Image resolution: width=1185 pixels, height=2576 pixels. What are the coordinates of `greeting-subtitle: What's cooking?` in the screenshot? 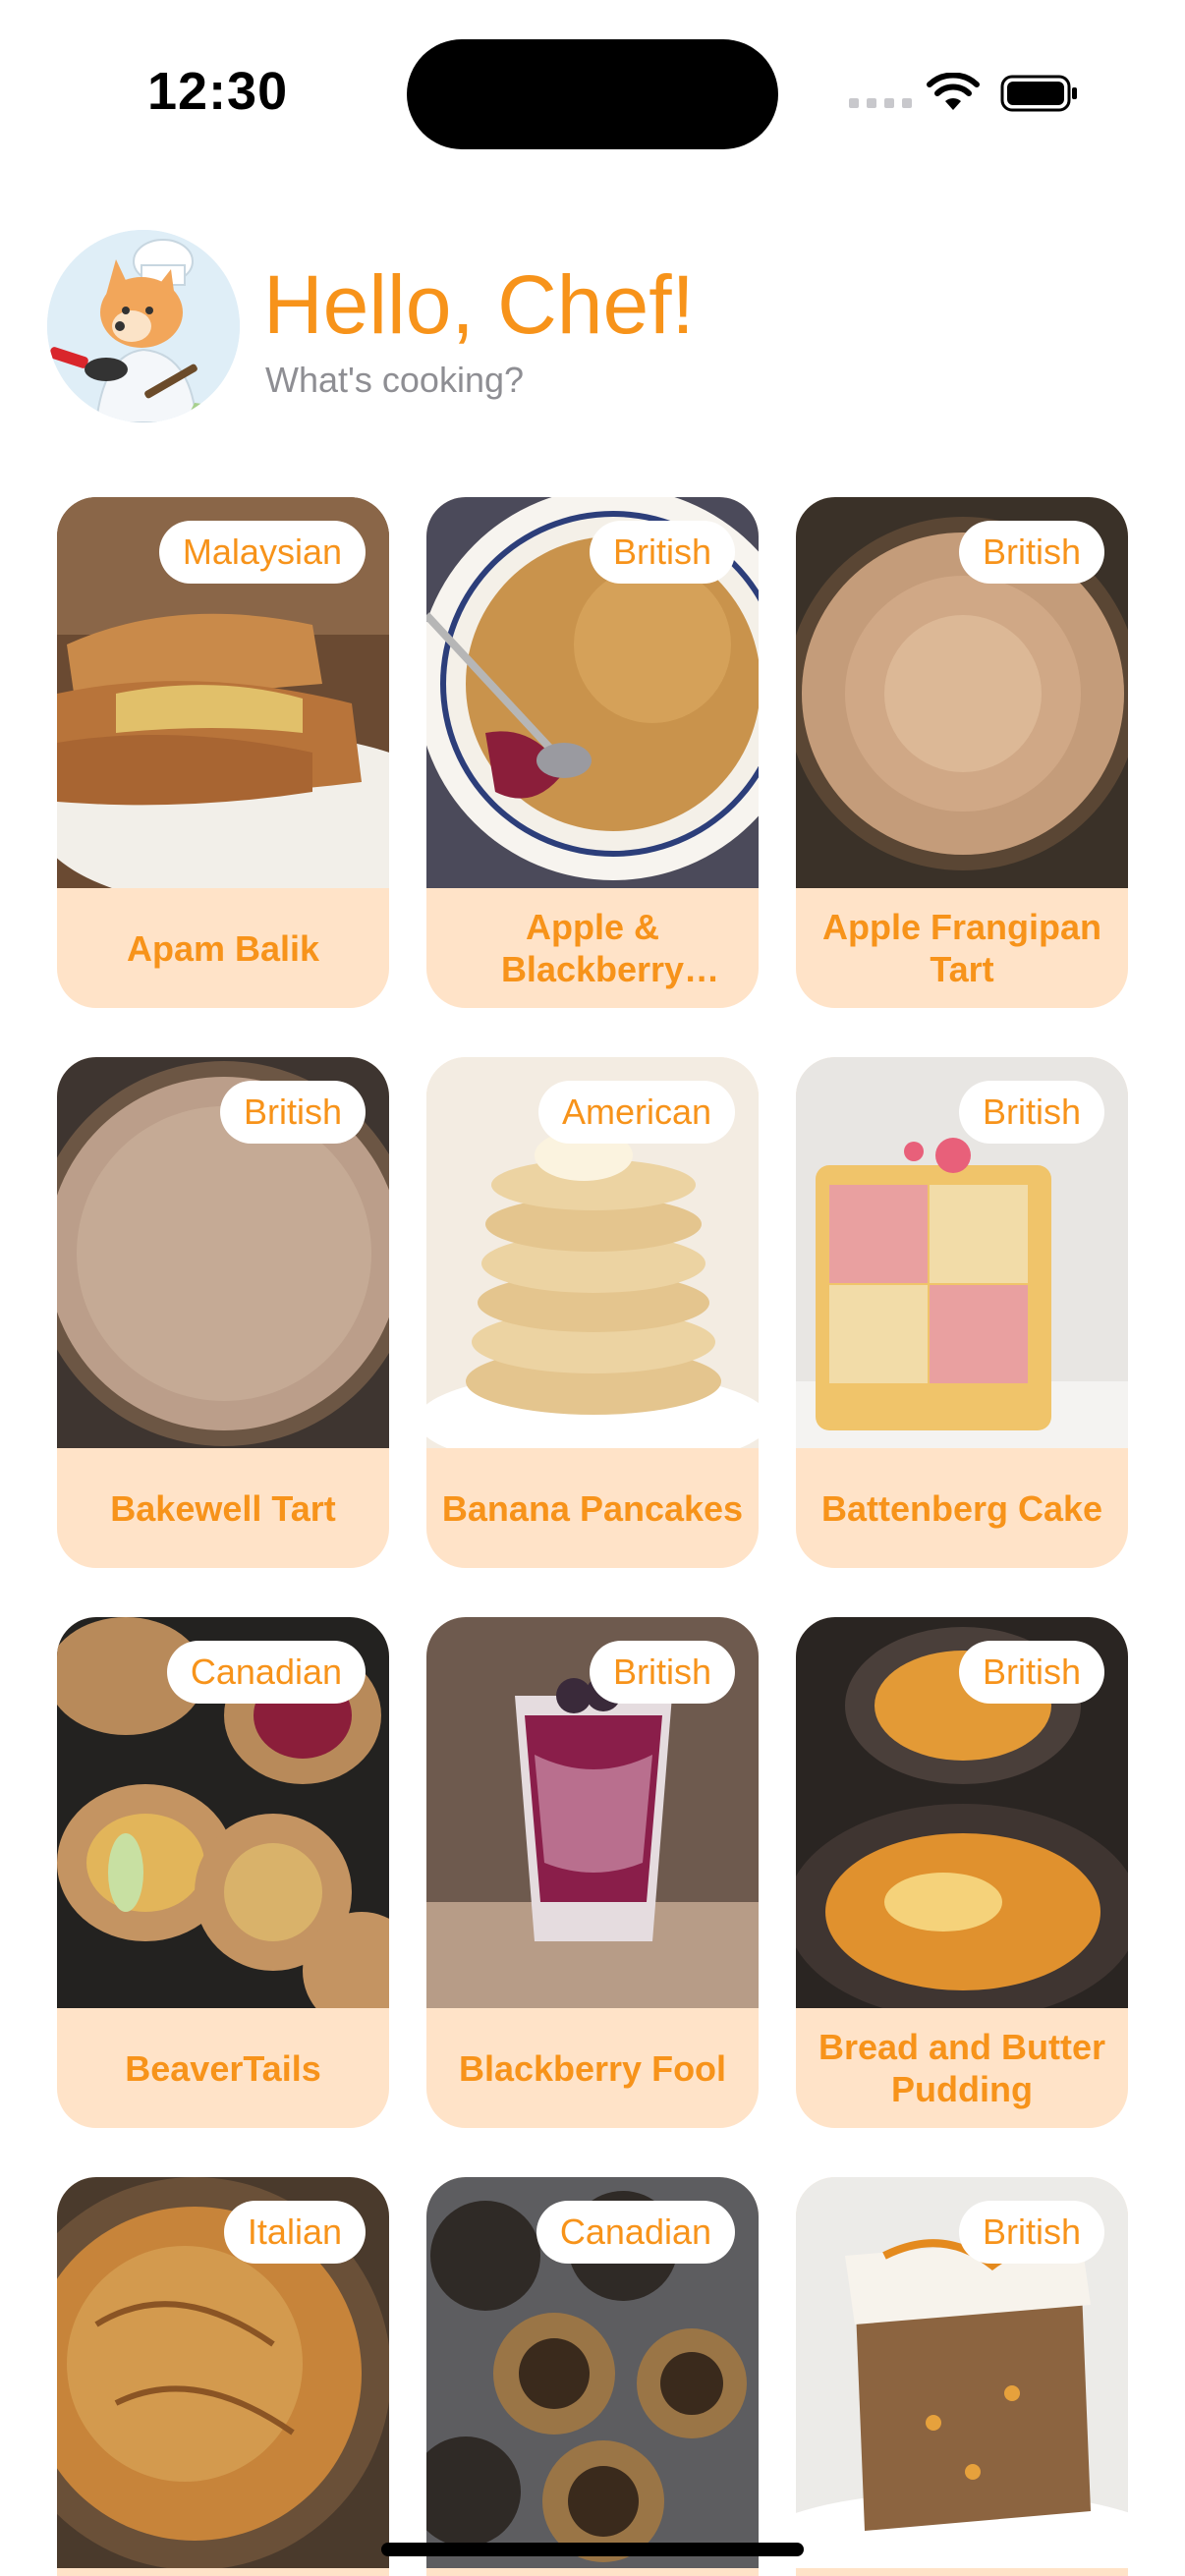 It's located at (395, 380).